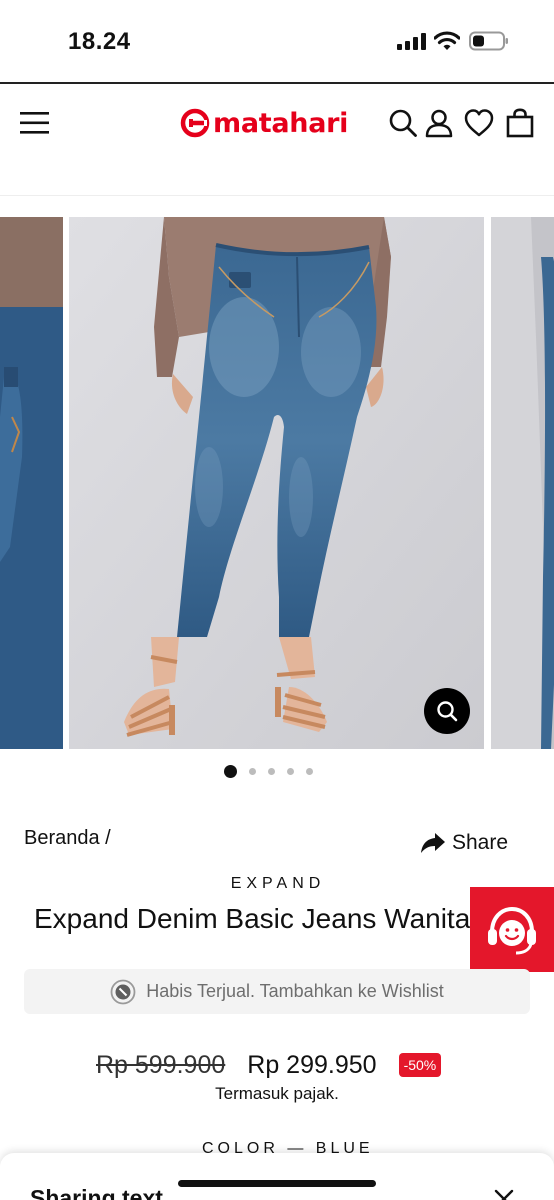  What do you see at coordinates (295, 991) in the screenshot?
I see `soldout-message: Habis Terjual. Tambahkan ke Wishlist` at bounding box center [295, 991].